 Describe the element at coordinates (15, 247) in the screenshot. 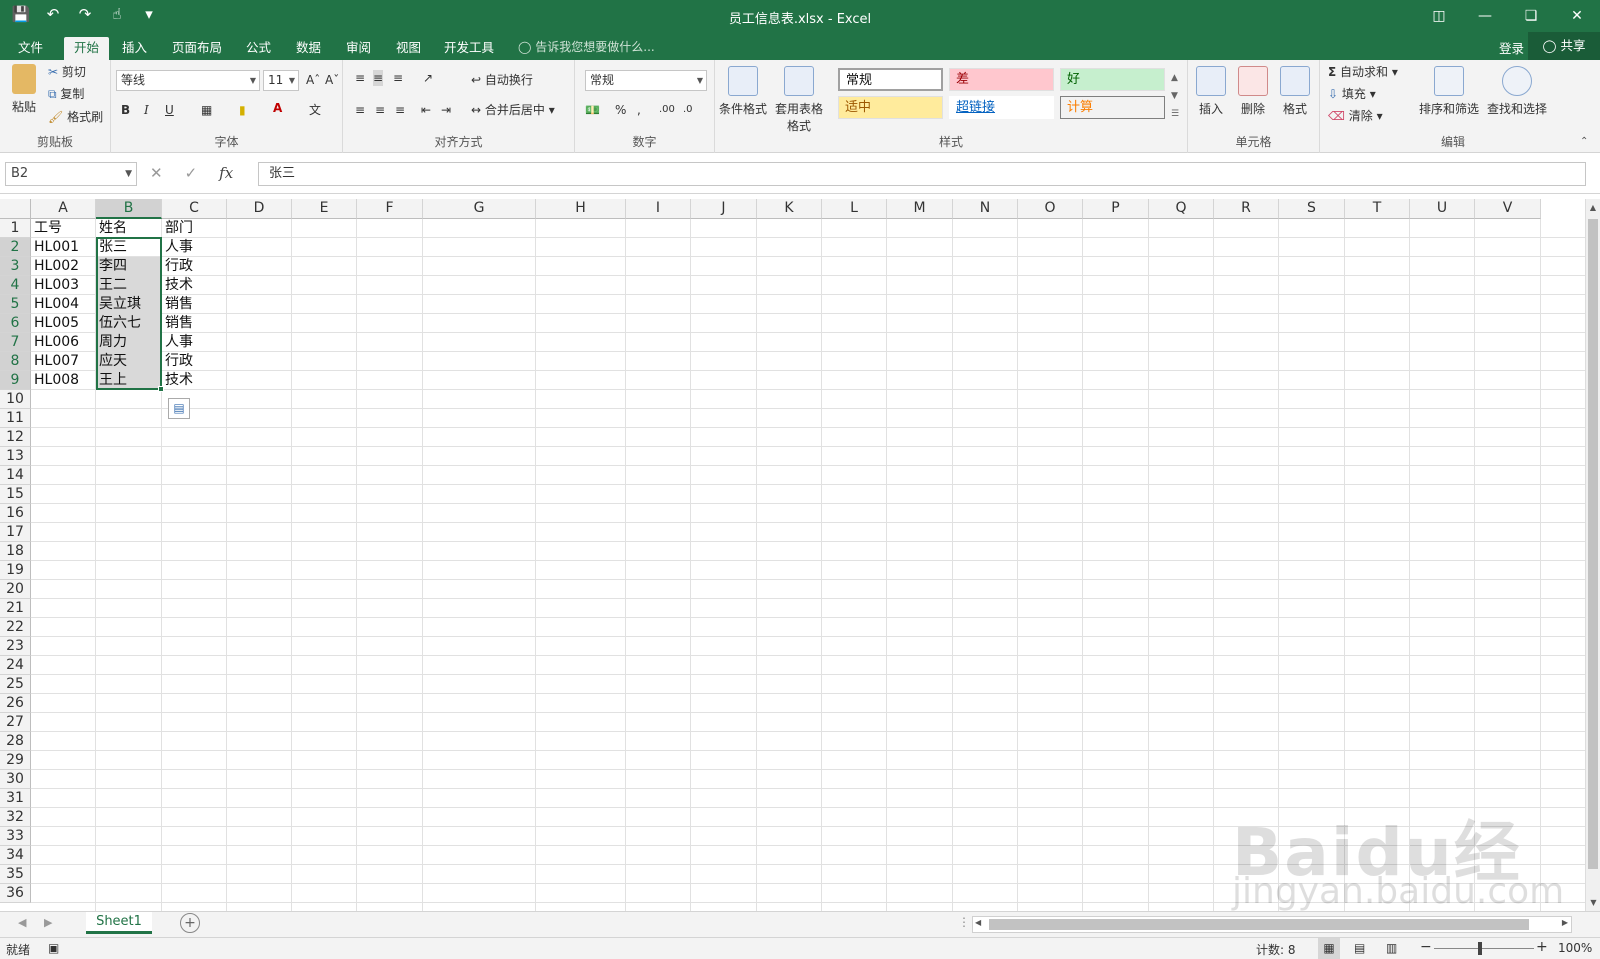

I see `row-header: 2` at that location.